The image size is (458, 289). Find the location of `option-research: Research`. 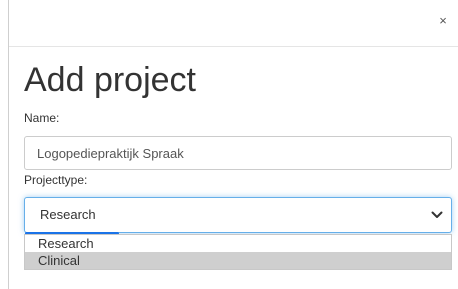

option-research: Research is located at coordinates (238, 243).